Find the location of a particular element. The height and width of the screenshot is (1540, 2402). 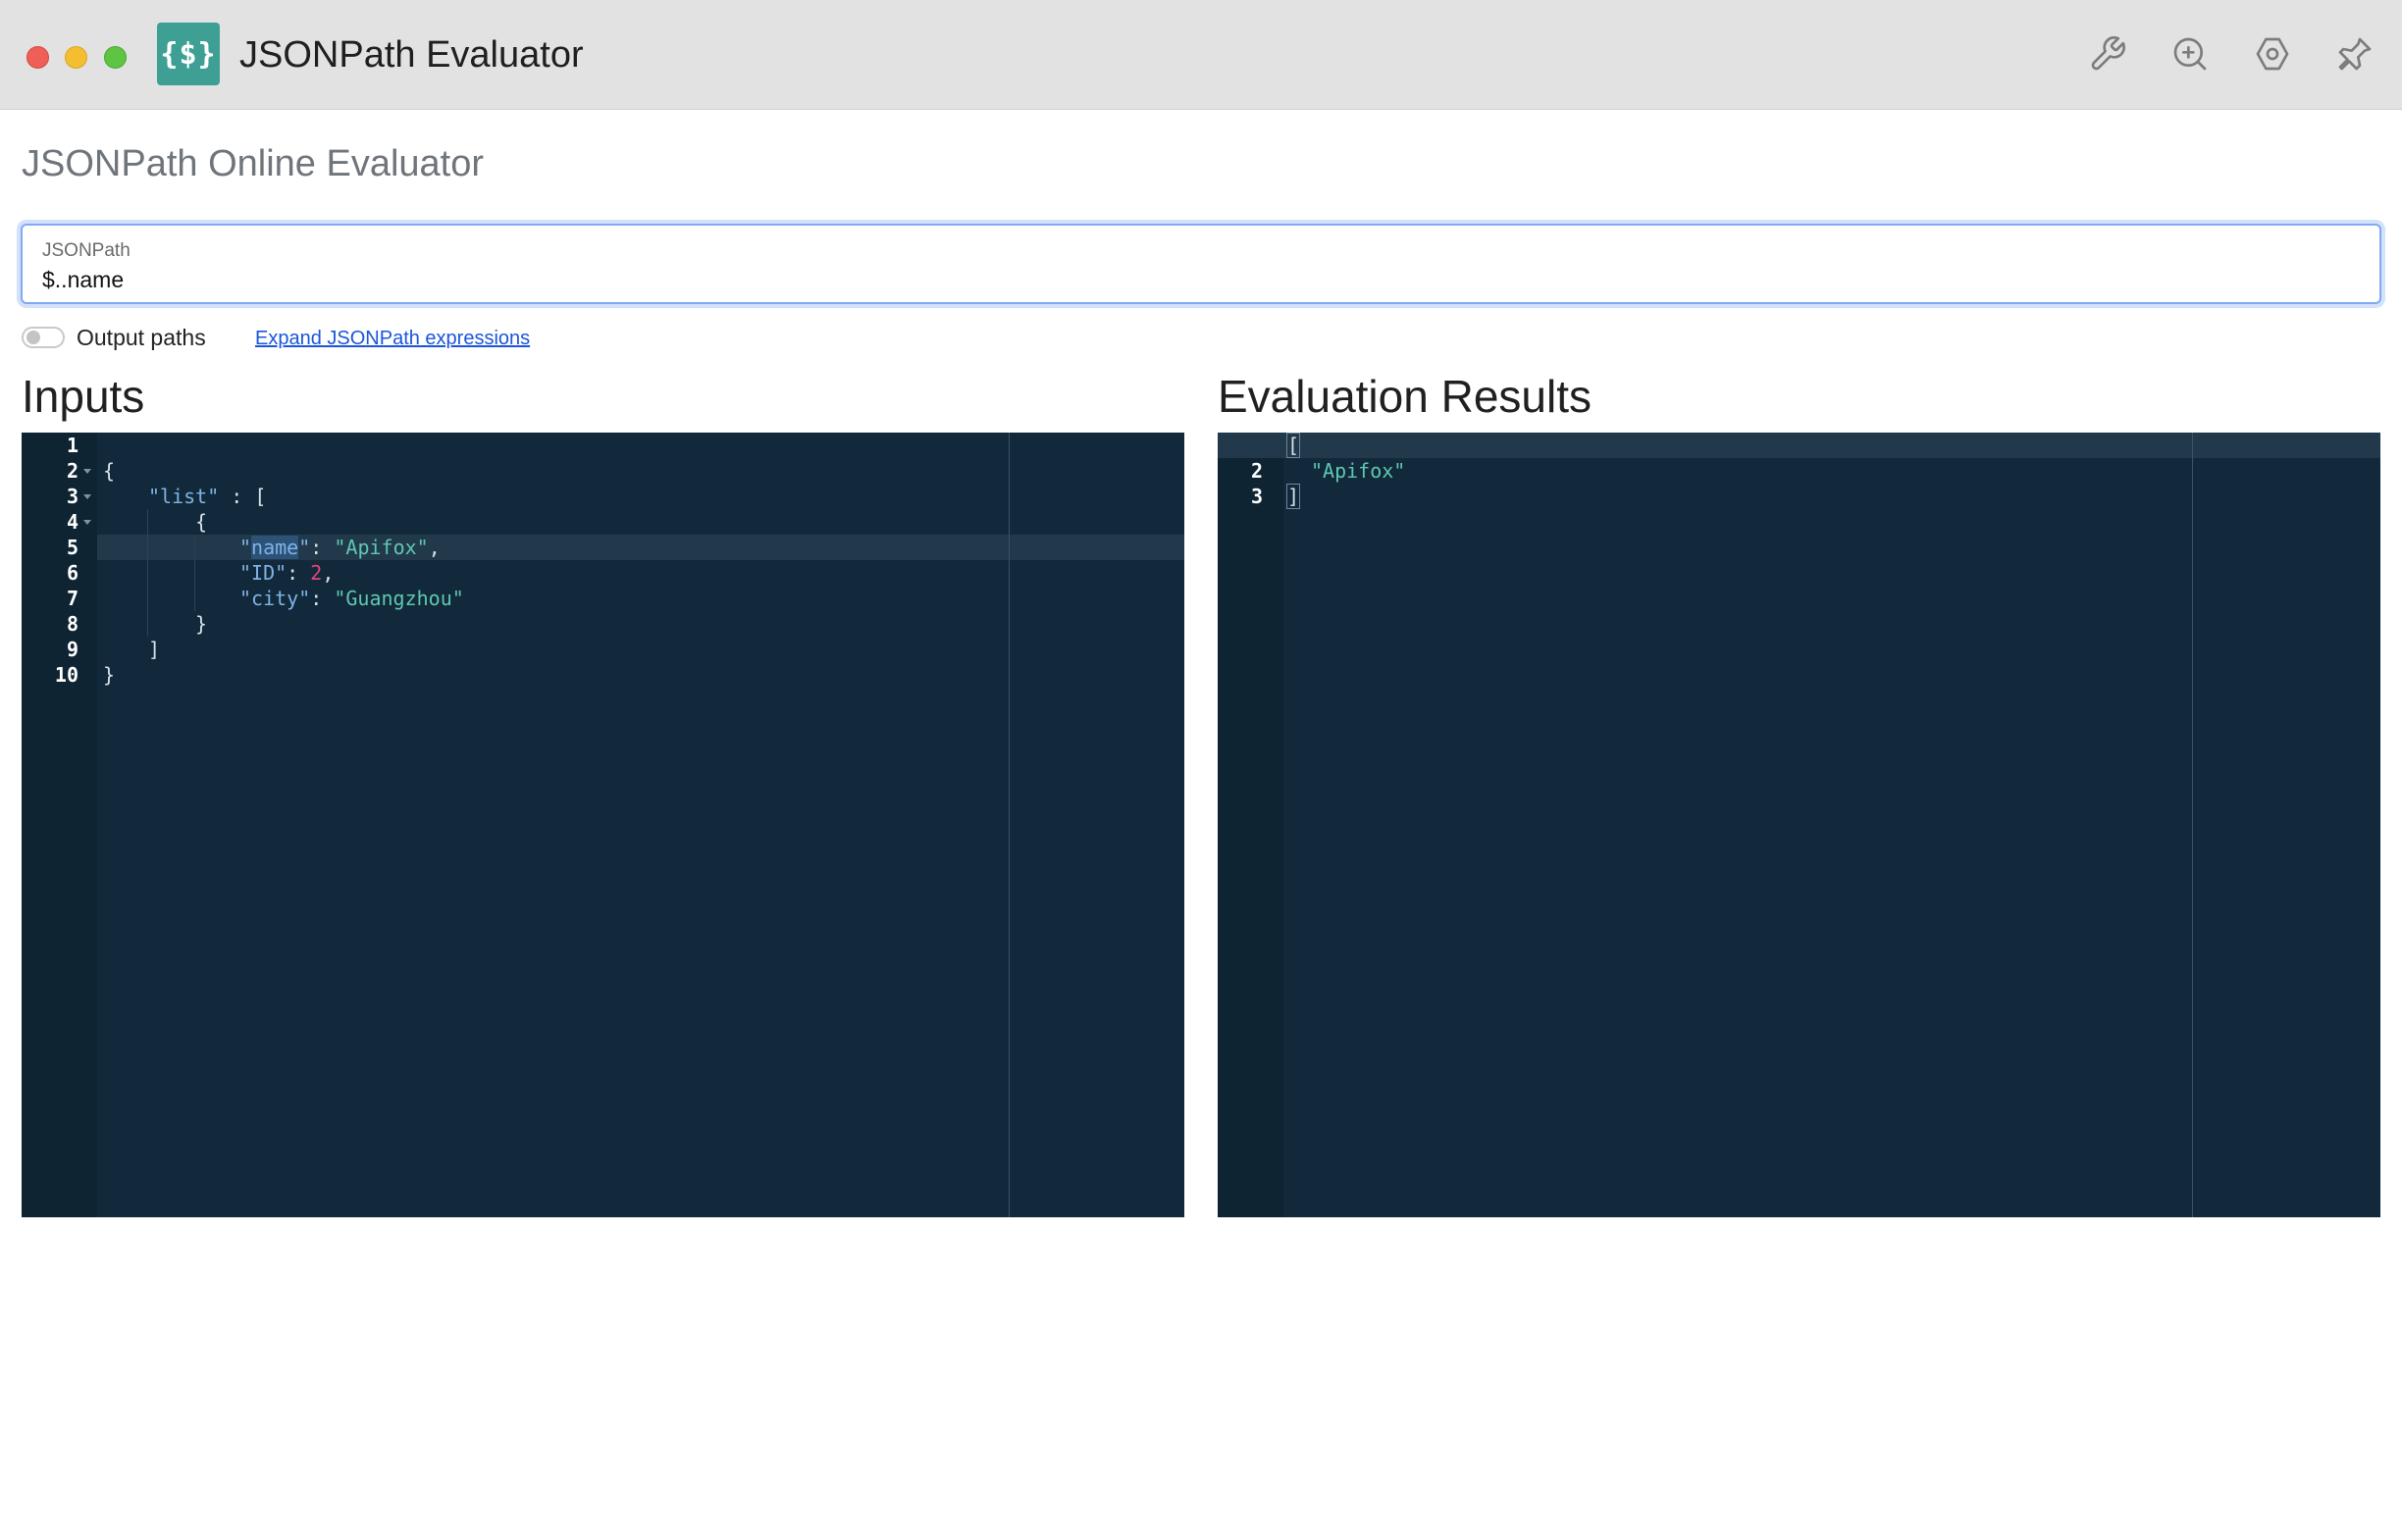

settings-hexagon-icon is located at coordinates (2272, 54).